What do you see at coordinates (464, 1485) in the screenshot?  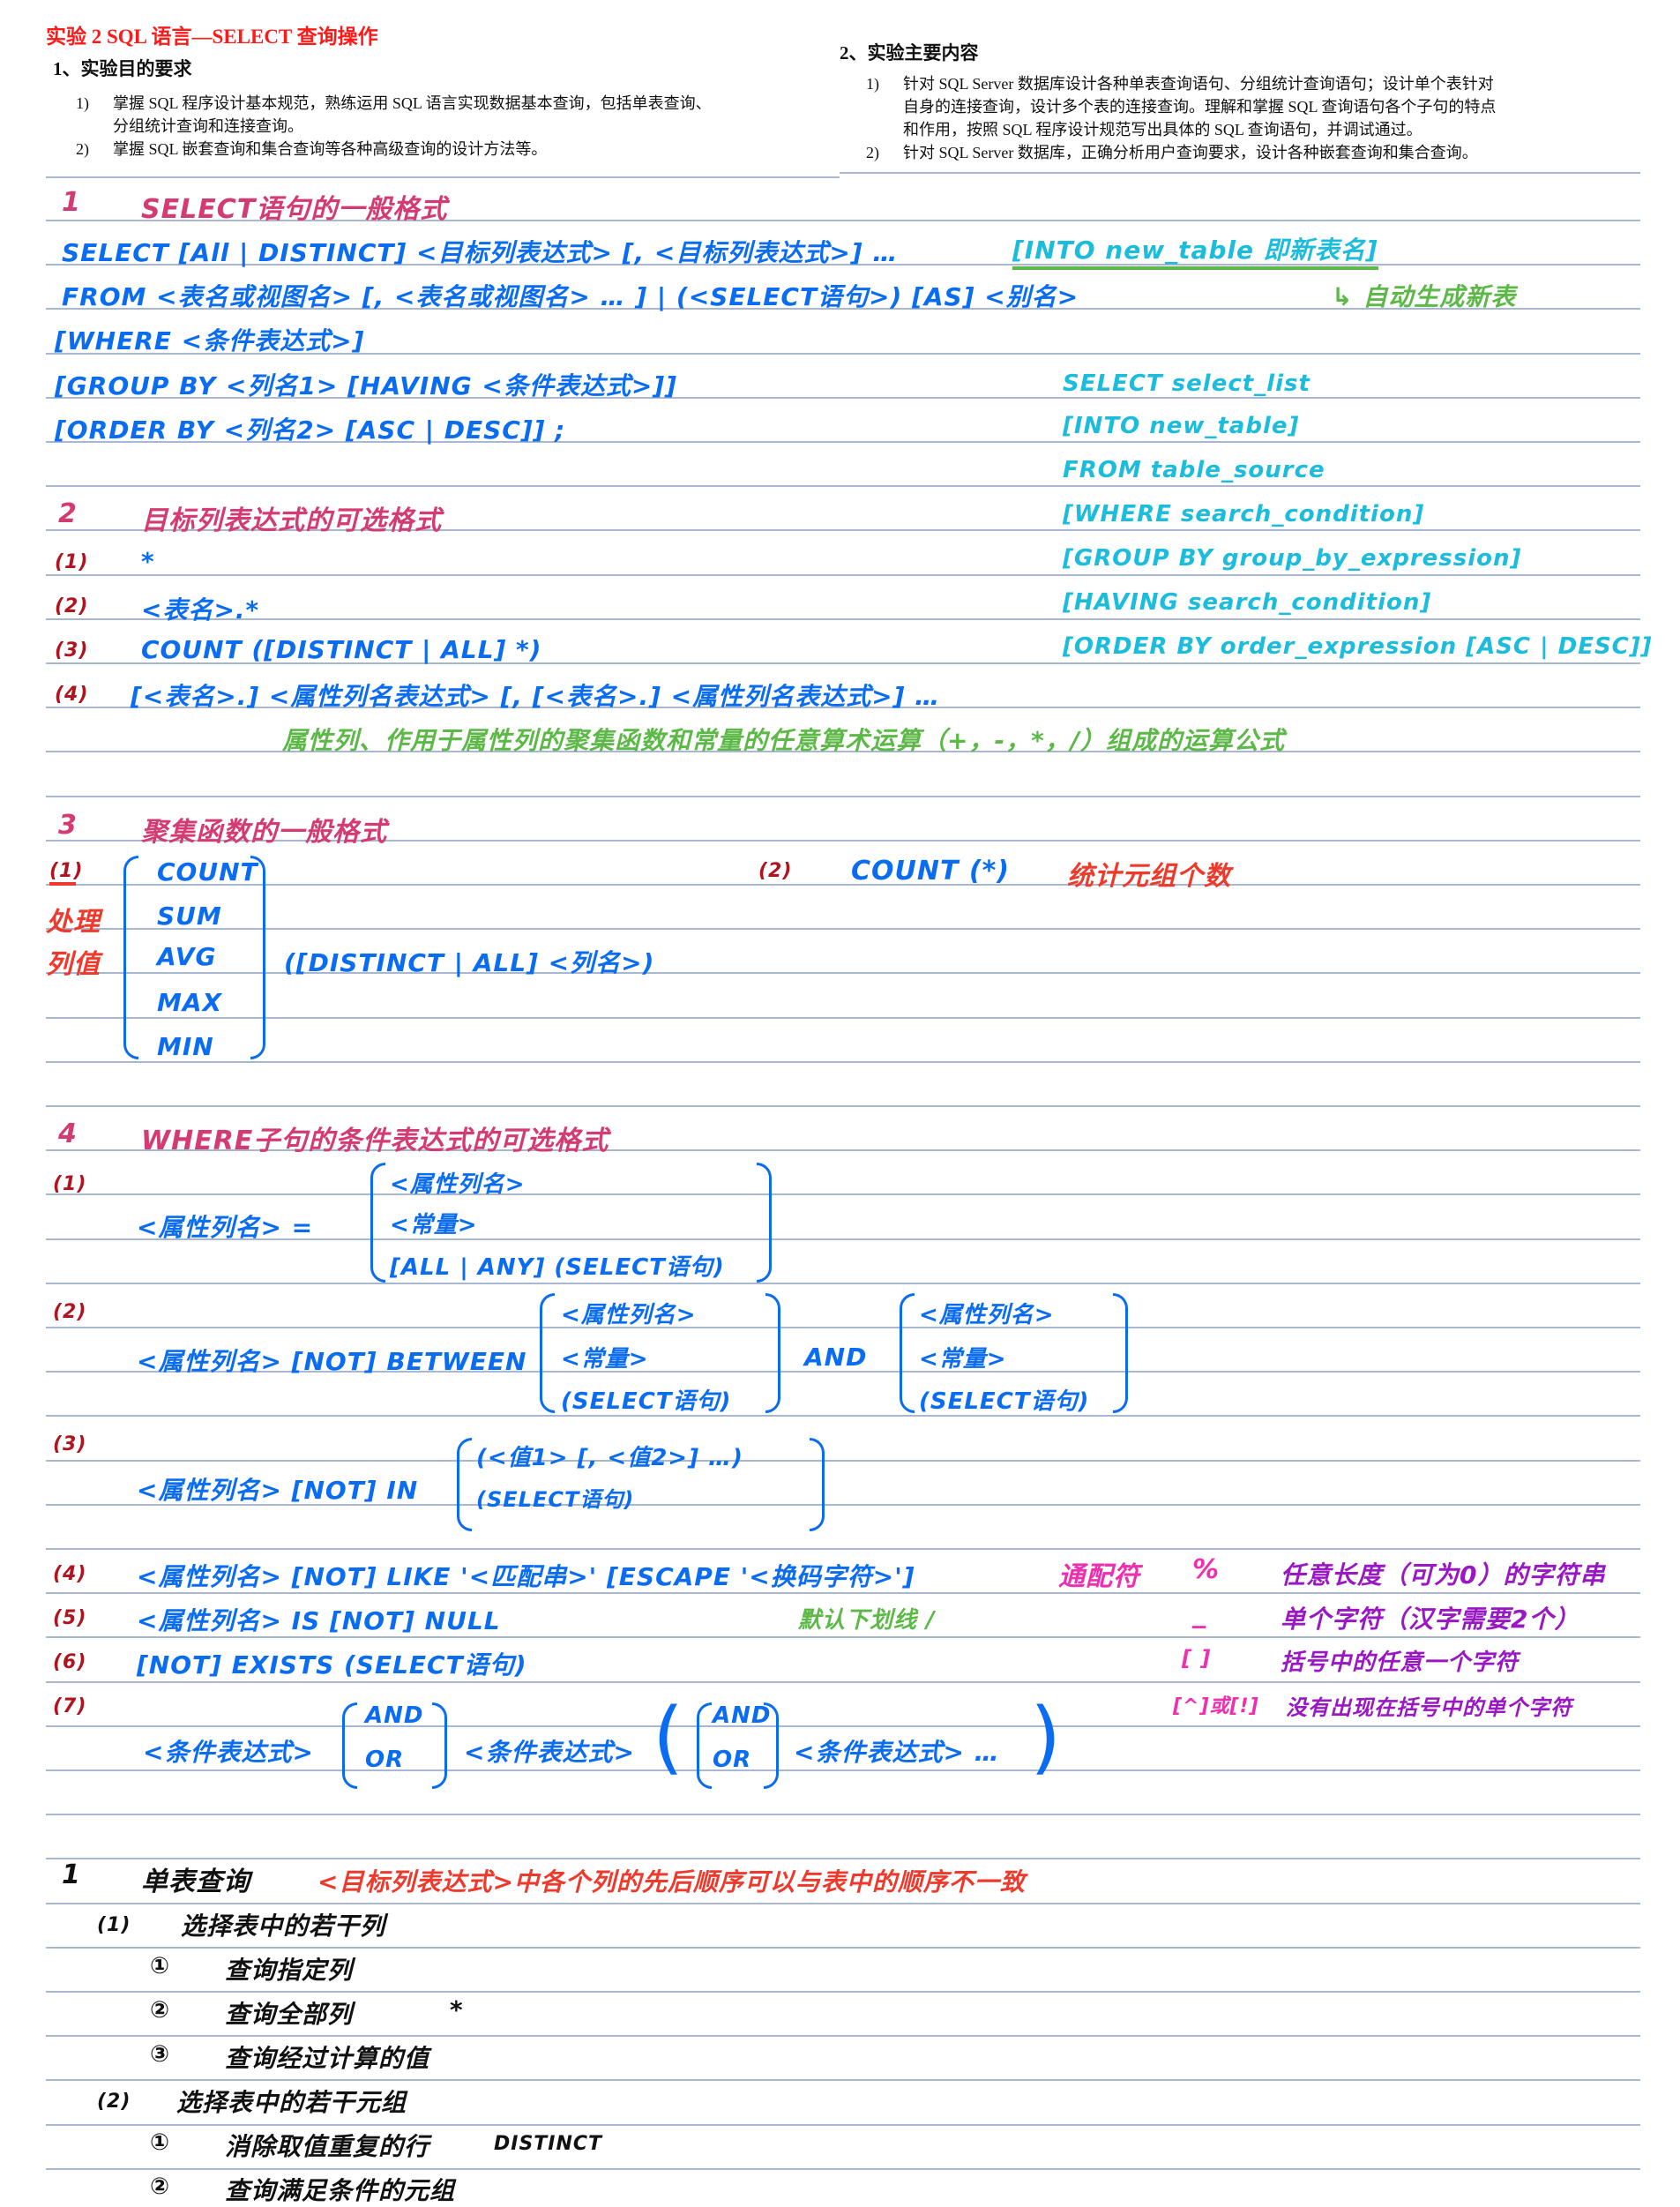 I see `f3-left-brace-icon` at bounding box center [464, 1485].